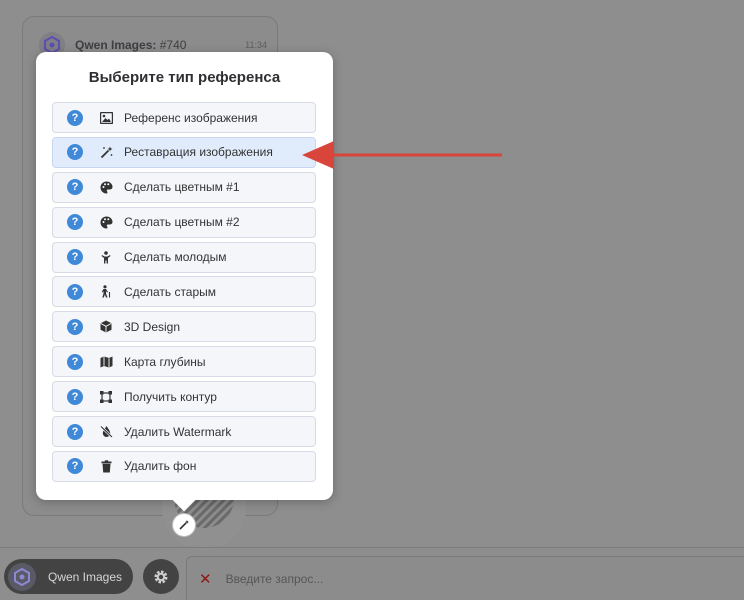 This screenshot has width=744, height=600. Describe the element at coordinates (191, 117) in the screenshot. I see `option-label: Референс изображения` at that location.